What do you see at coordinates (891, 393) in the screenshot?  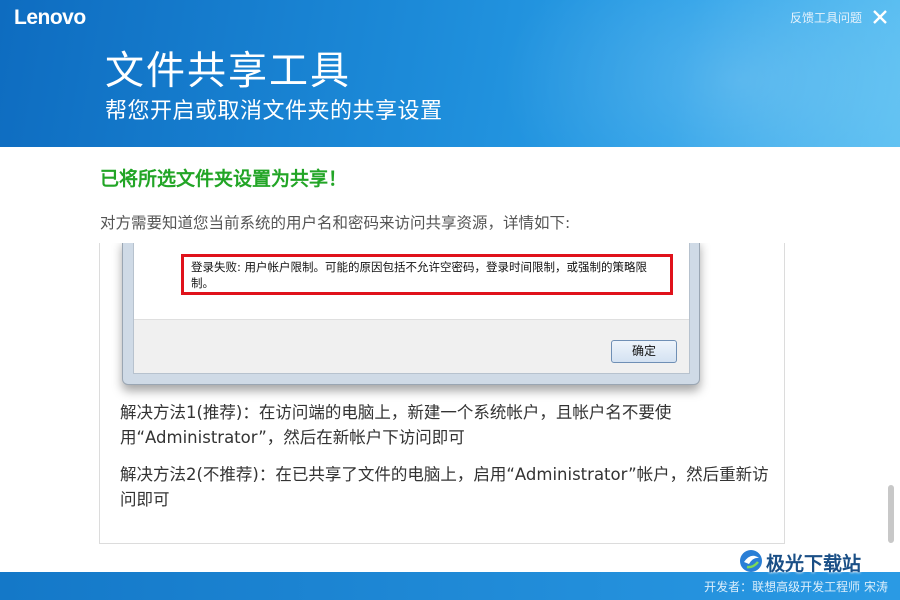 I see `scrollbar` at bounding box center [891, 393].